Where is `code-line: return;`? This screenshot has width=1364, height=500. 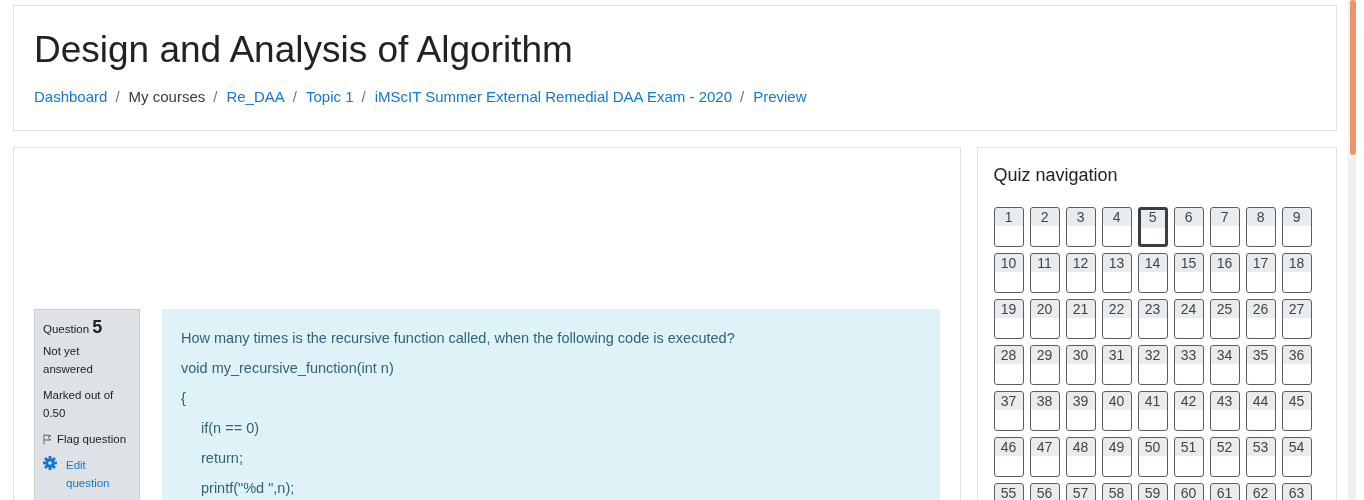
code-line: return; is located at coordinates (222, 458).